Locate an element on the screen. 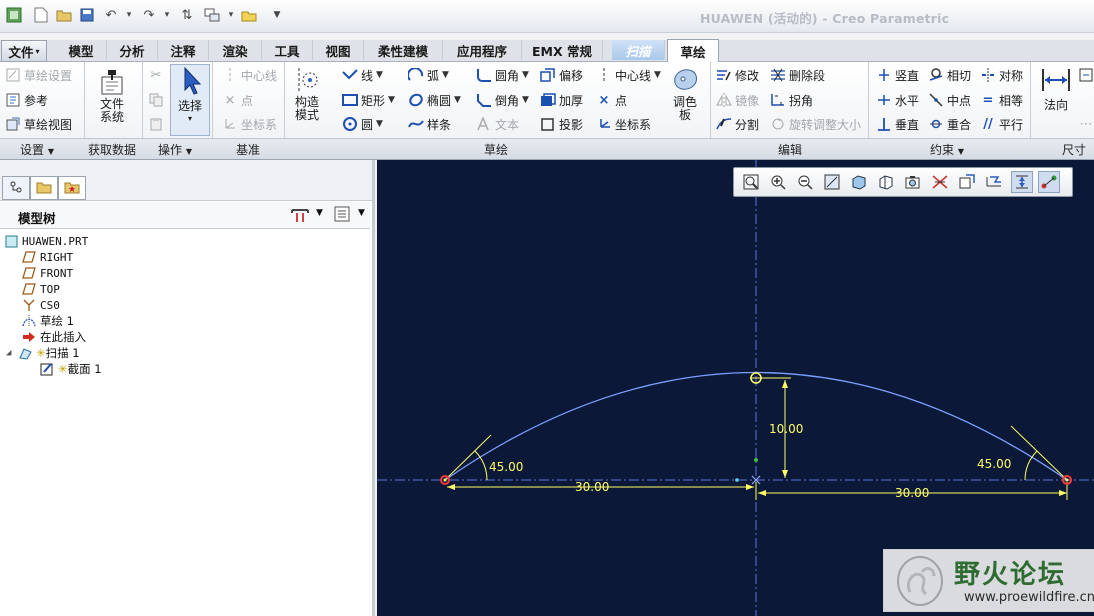 This screenshot has width=1094, height=616. sketch-setup-button: 草绘设置 is located at coordinates (38, 75).